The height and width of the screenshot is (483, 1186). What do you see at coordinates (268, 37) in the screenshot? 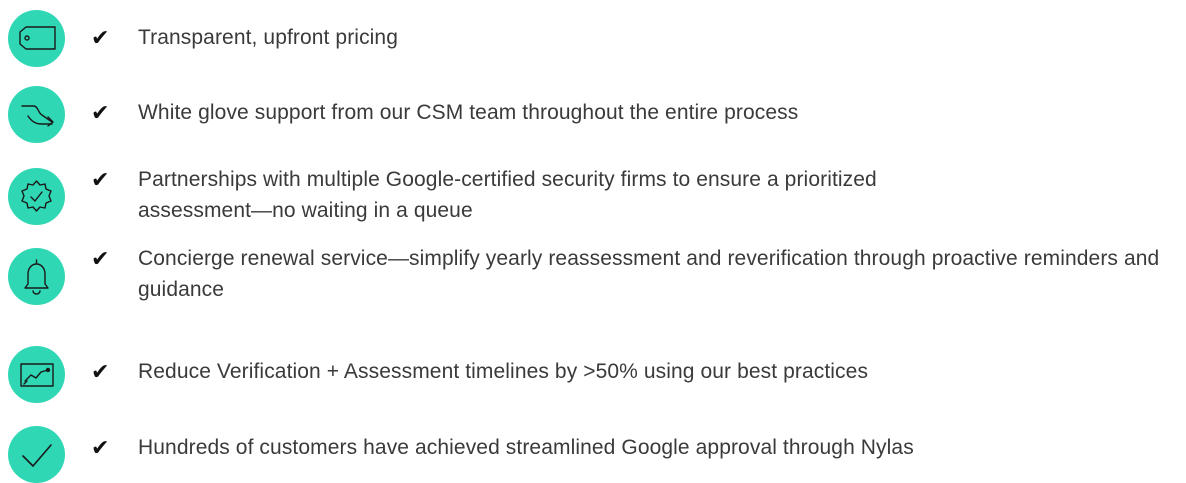
I see `feature-text: Transparent, upfront pricing` at bounding box center [268, 37].